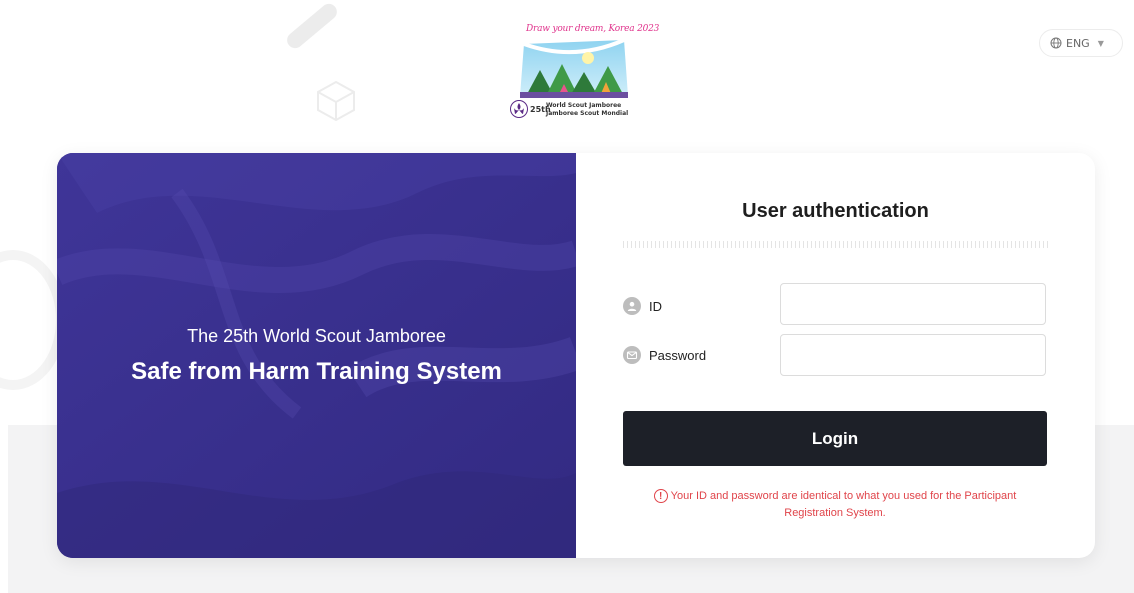 This screenshot has width=1134, height=593. What do you see at coordinates (632, 355) in the screenshot?
I see `mail-icon` at bounding box center [632, 355].